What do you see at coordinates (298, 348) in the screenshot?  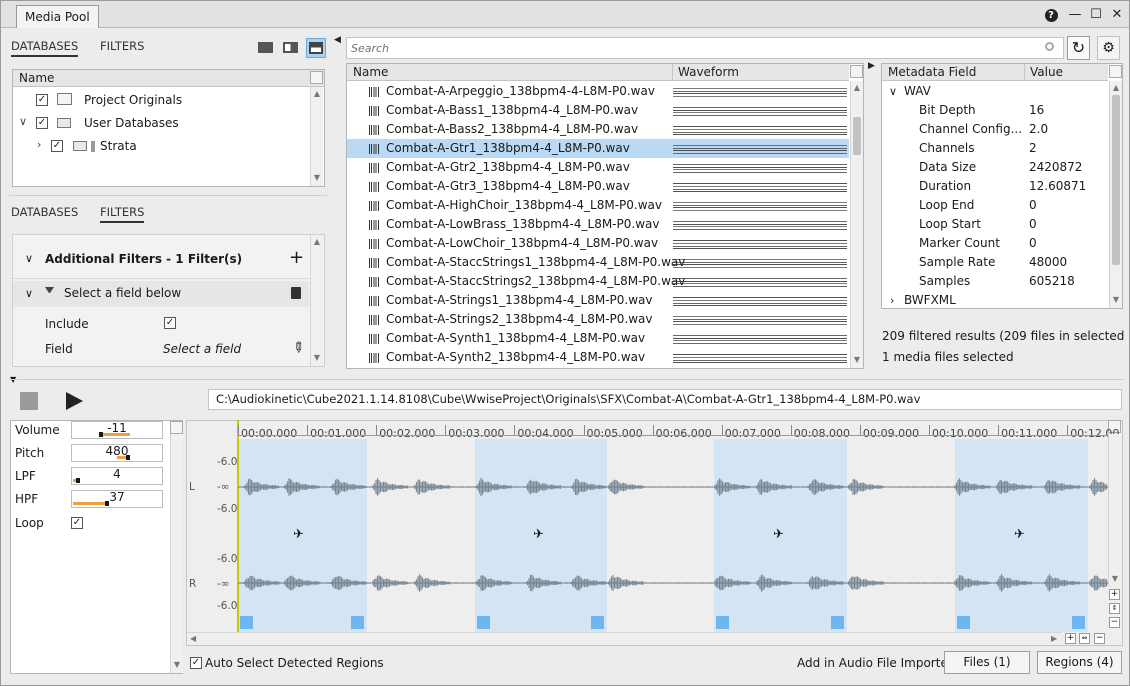 I see `pencil-icon: ✎` at bounding box center [298, 348].